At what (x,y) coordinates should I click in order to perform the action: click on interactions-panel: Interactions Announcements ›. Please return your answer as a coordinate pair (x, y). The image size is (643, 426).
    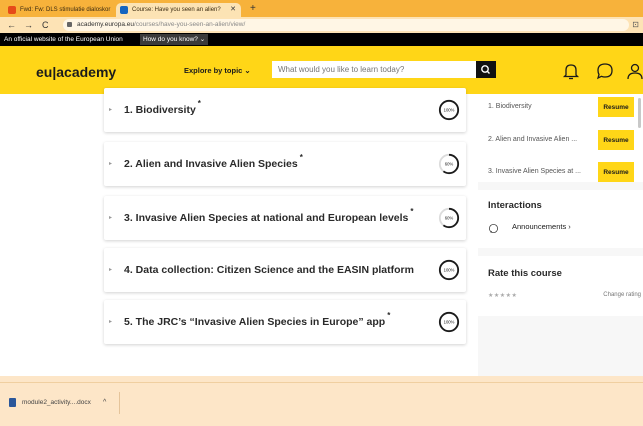
    Looking at the image, I should click on (560, 219).